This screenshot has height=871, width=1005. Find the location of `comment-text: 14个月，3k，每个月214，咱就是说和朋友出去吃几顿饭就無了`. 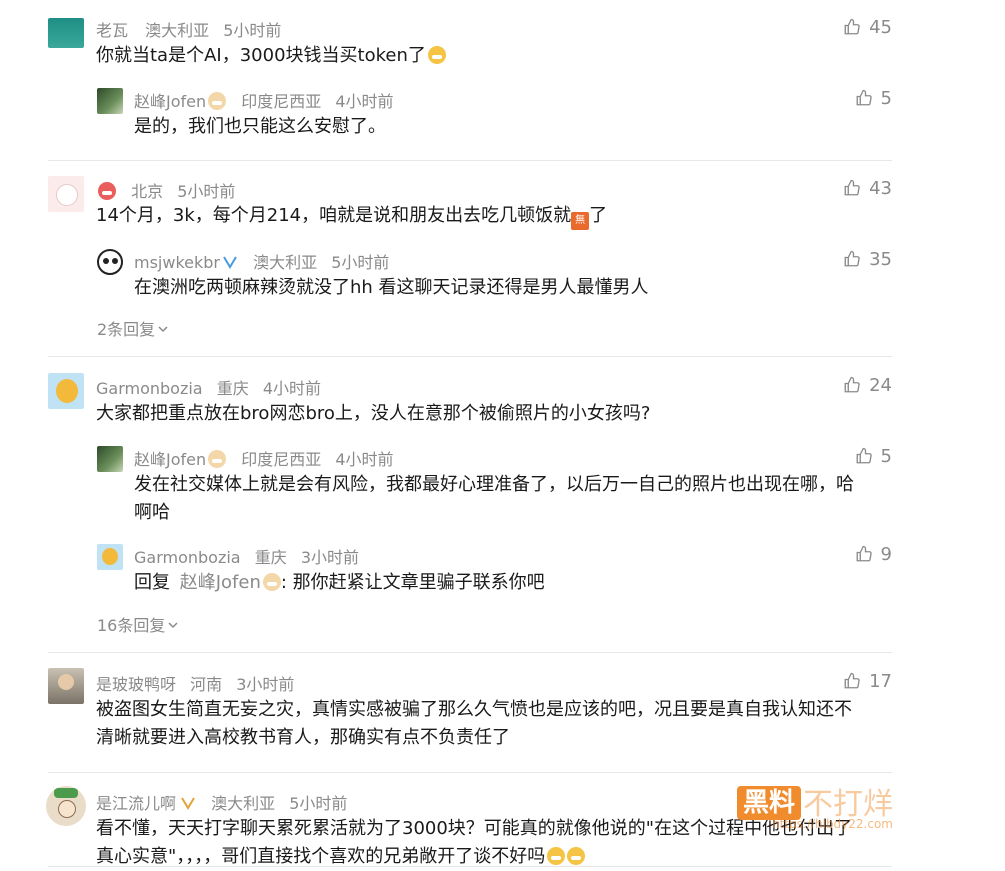

comment-text: 14个月，3k，每个月214，咱就是说和朋友出去吃几顿饭就無了 is located at coordinates (351, 216).